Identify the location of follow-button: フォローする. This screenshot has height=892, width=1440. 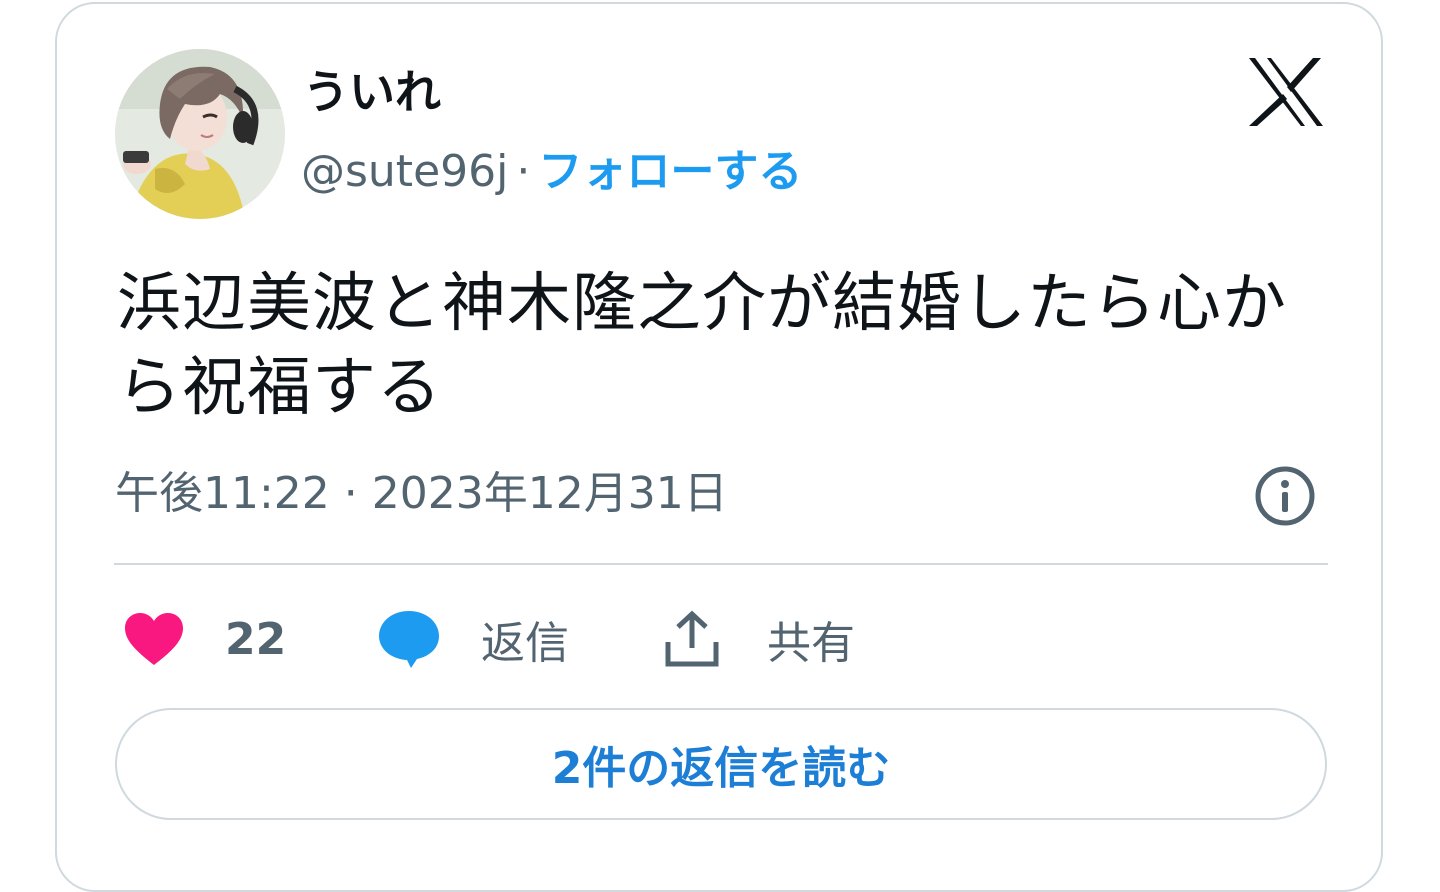
(670, 171).